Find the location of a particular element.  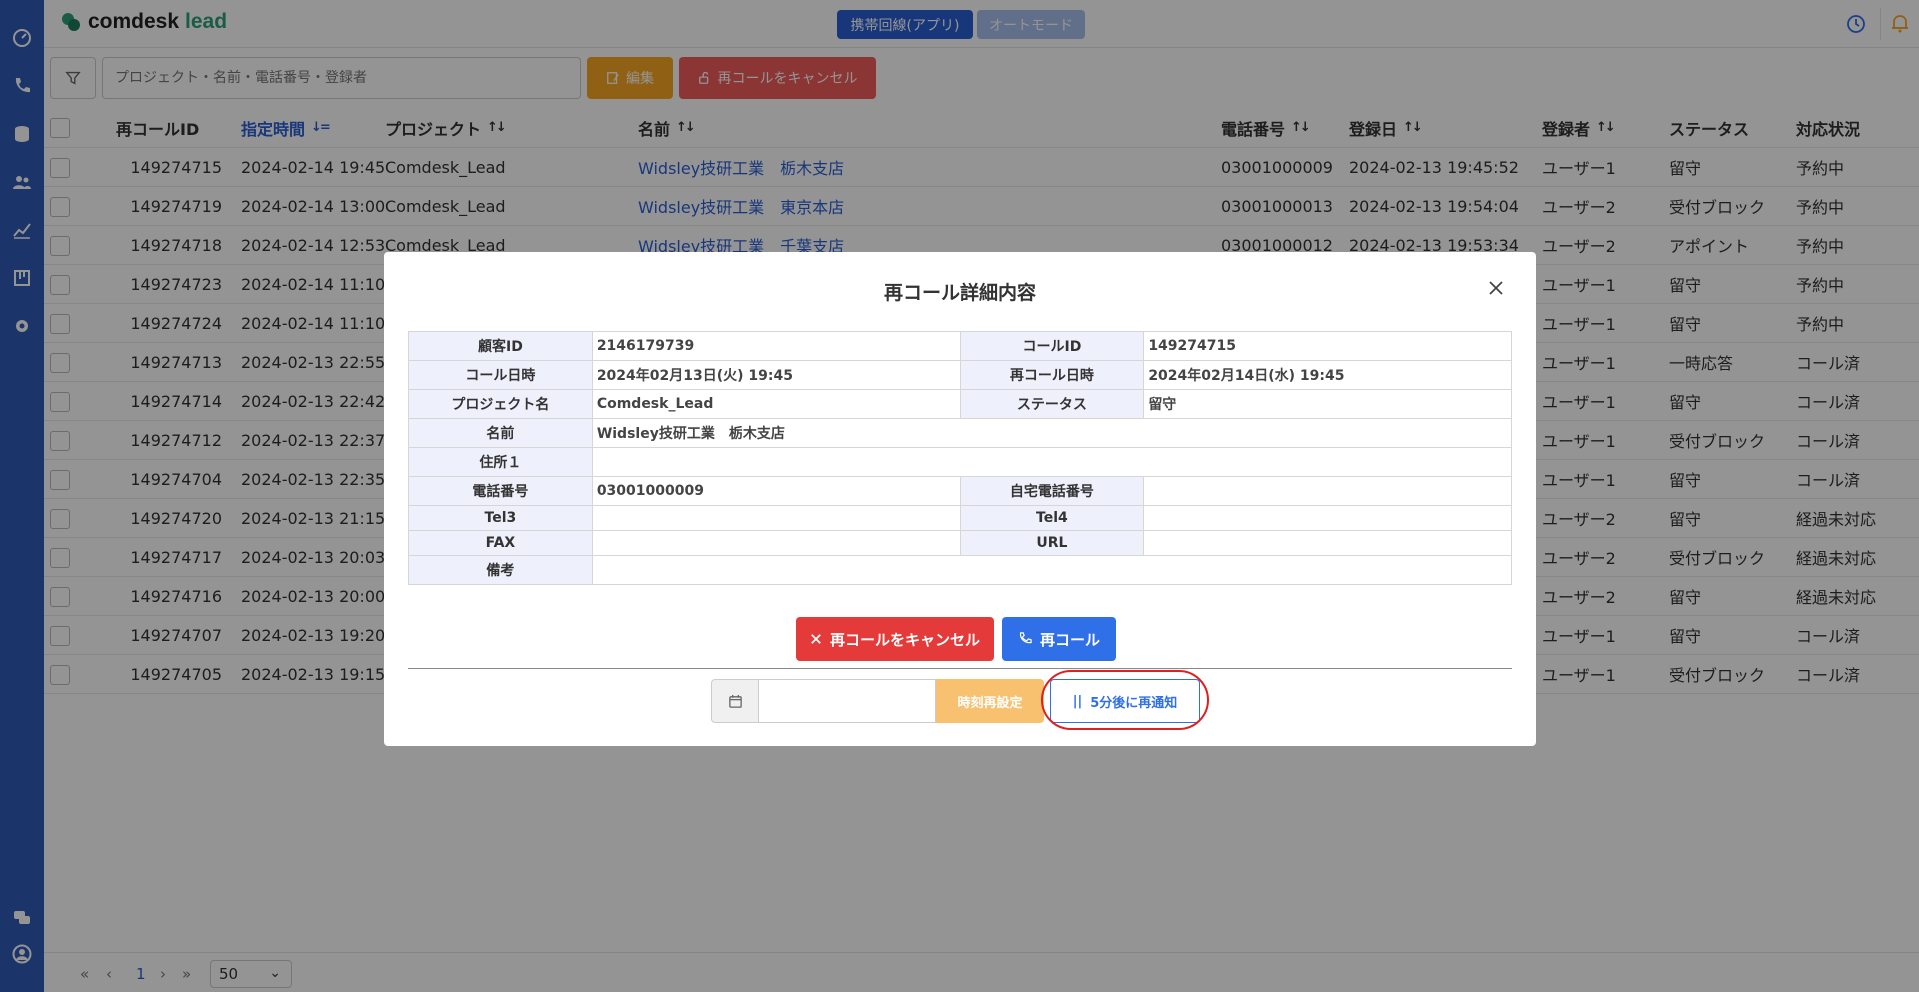

highlight-ring is located at coordinates (1125, 700).